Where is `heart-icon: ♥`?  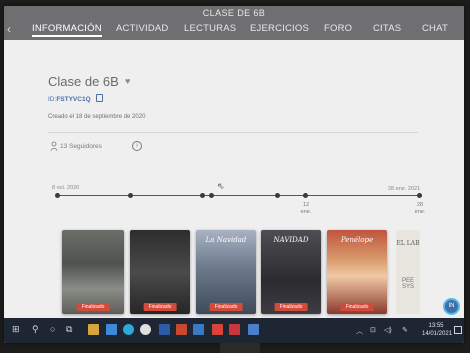 heart-icon: ♥ is located at coordinates (129, 81).